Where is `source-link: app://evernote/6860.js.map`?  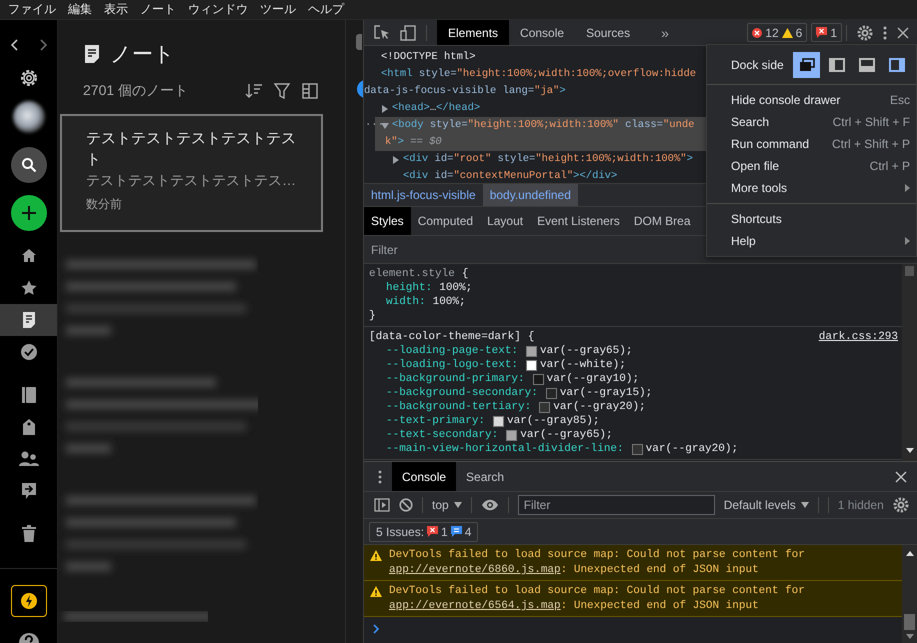 source-link: app://evernote/6860.js.map is located at coordinates (475, 570).